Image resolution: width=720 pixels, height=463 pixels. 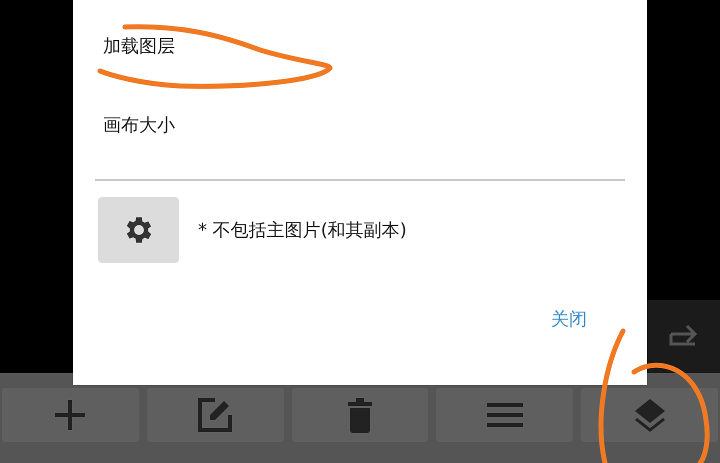 I want to click on menu-item: 画布大小, so click(x=360, y=144).